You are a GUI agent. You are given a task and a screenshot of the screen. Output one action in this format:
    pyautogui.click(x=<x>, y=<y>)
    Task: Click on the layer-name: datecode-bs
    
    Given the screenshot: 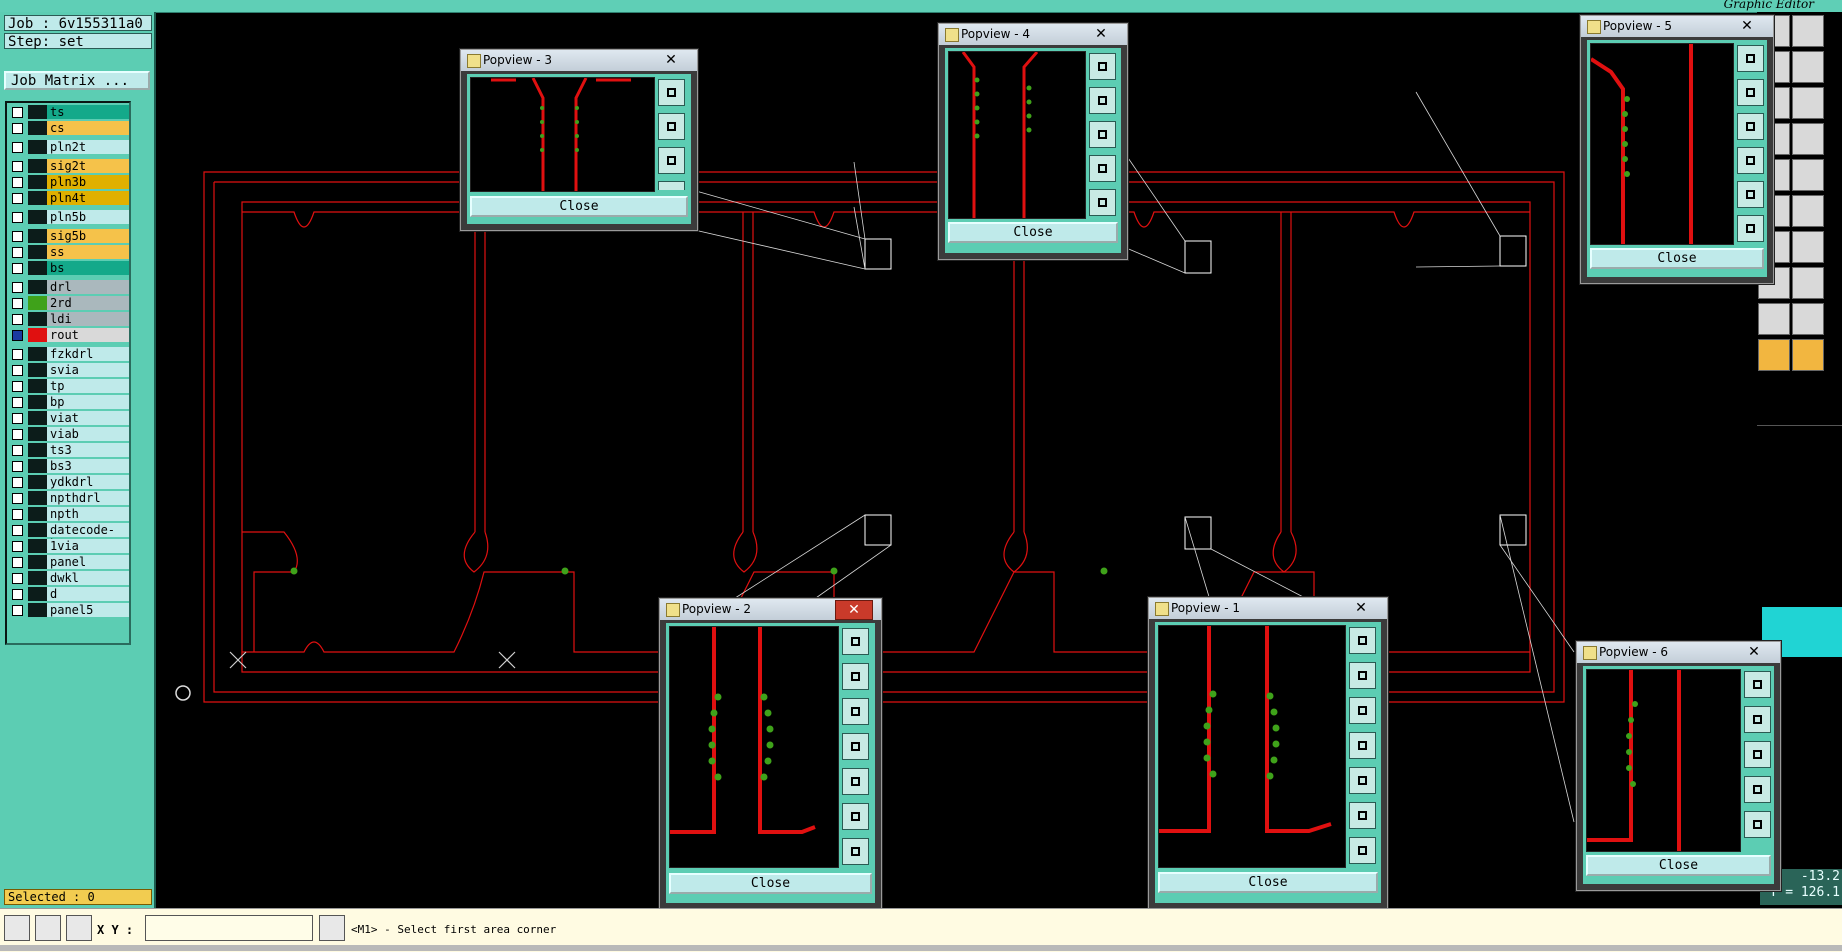 What is the action you would take?
    pyautogui.click(x=88, y=537)
    